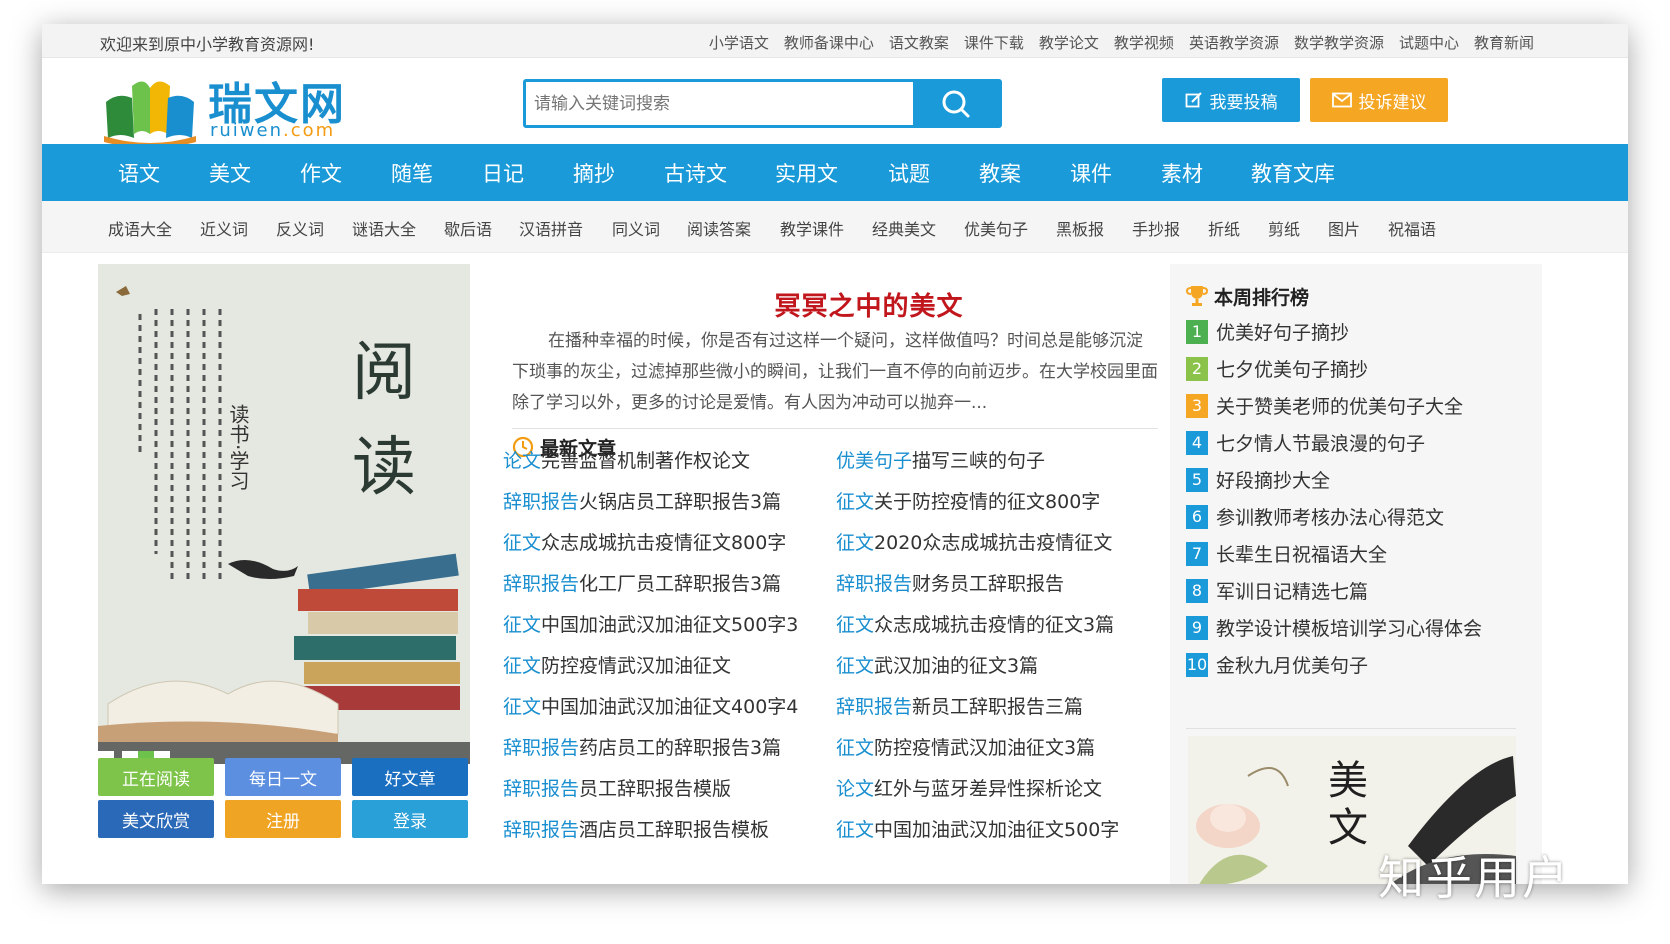 The height and width of the screenshot is (944, 1670). What do you see at coordinates (1324, 405) in the screenshot?
I see `ranking-item: 3 关于赞美老师的优美句子大全` at bounding box center [1324, 405].